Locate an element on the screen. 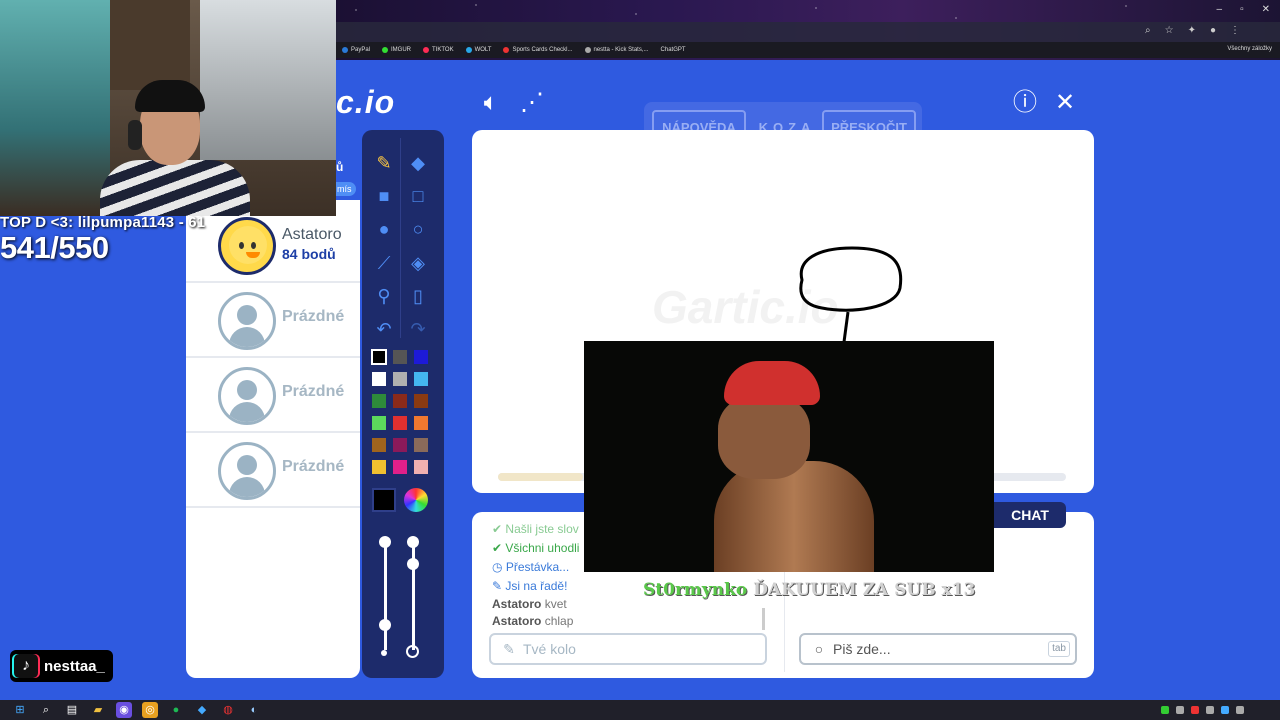 The image size is (1280, 720). address-bar-icons: ⌕ ☆ ✦ ● ⋮ is located at coordinates (1192, 30).